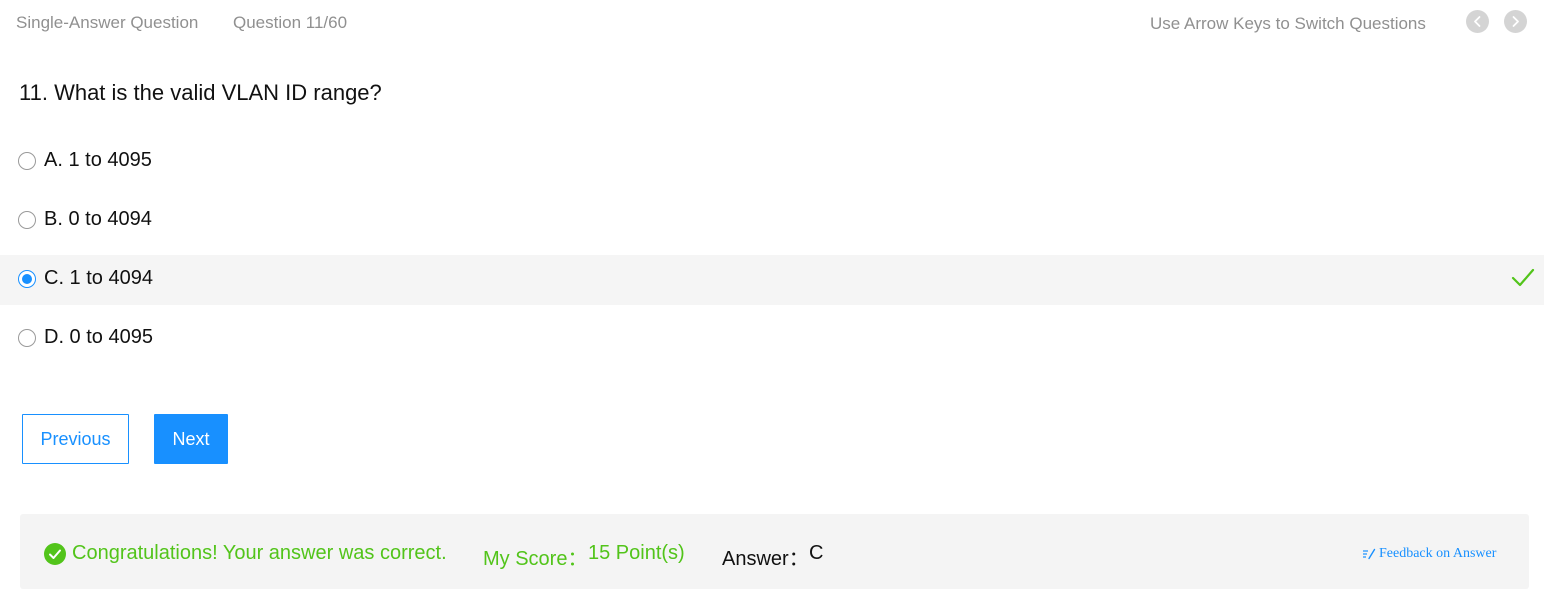 The height and width of the screenshot is (609, 1568). I want to click on option-label: A. 1 to 4095, so click(98, 160).